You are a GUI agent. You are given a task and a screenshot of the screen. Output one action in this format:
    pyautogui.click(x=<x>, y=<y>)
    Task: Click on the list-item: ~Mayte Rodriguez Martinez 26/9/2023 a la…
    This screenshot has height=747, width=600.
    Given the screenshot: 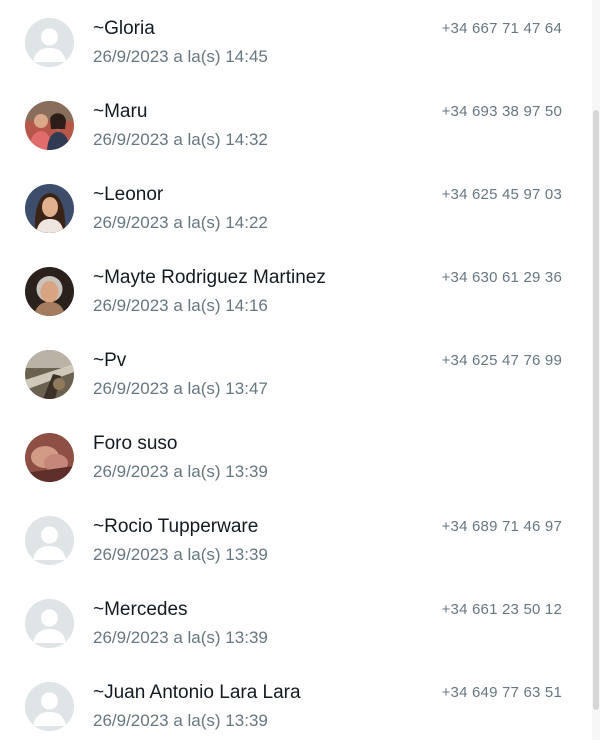 What is the action you would take?
    pyautogui.click(x=296, y=290)
    